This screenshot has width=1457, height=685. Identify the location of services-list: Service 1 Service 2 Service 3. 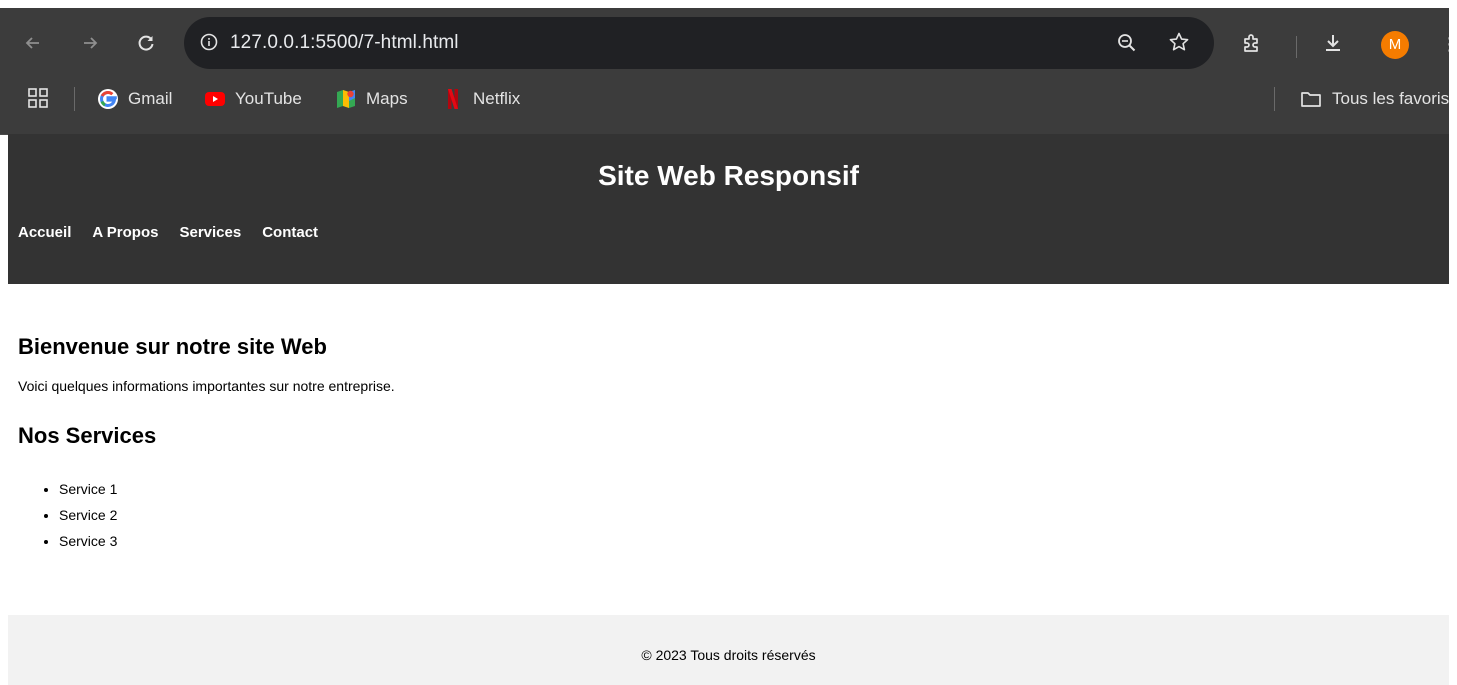
(718, 515).